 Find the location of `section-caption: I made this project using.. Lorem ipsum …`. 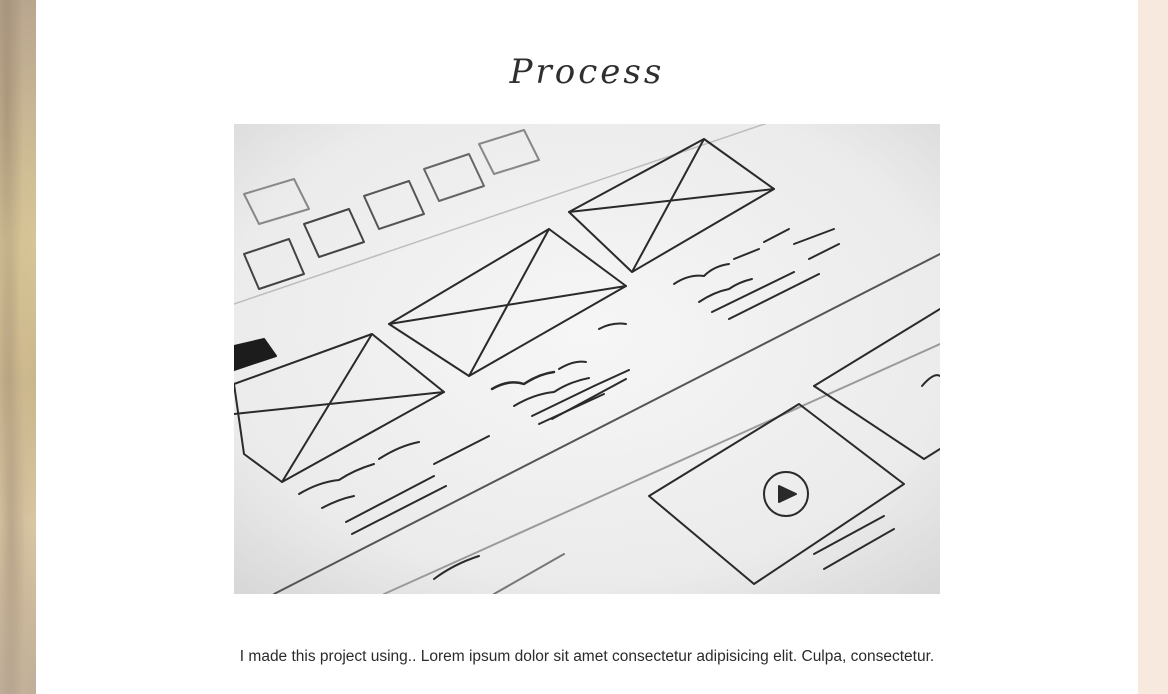

section-caption: I made this project using.. Lorem ipsum … is located at coordinates (587, 656).